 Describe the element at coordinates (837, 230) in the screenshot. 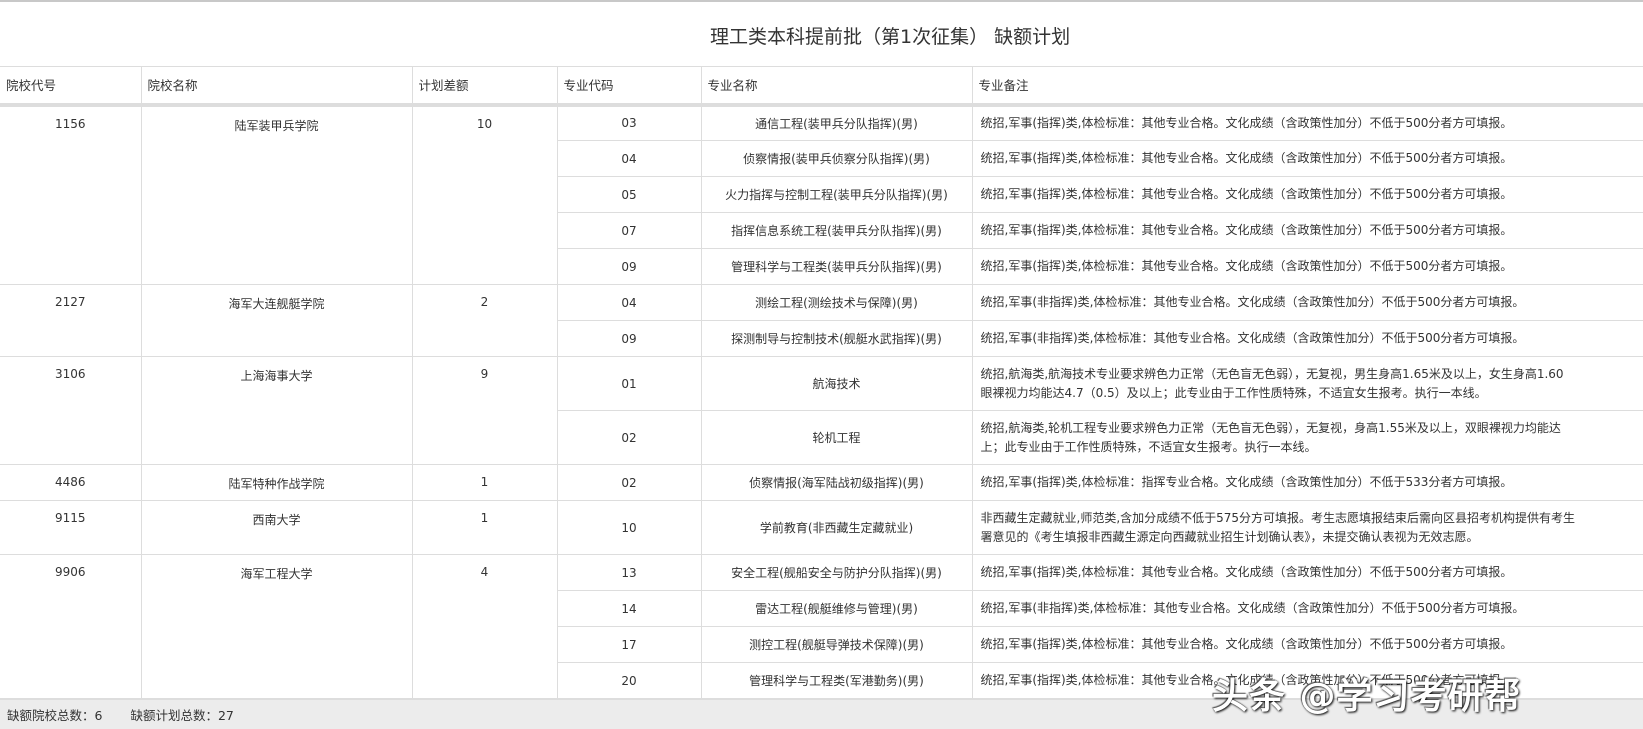

I see `major-name: 指挥信息系统工程(装甲兵分队指挥)(男)` at that location.